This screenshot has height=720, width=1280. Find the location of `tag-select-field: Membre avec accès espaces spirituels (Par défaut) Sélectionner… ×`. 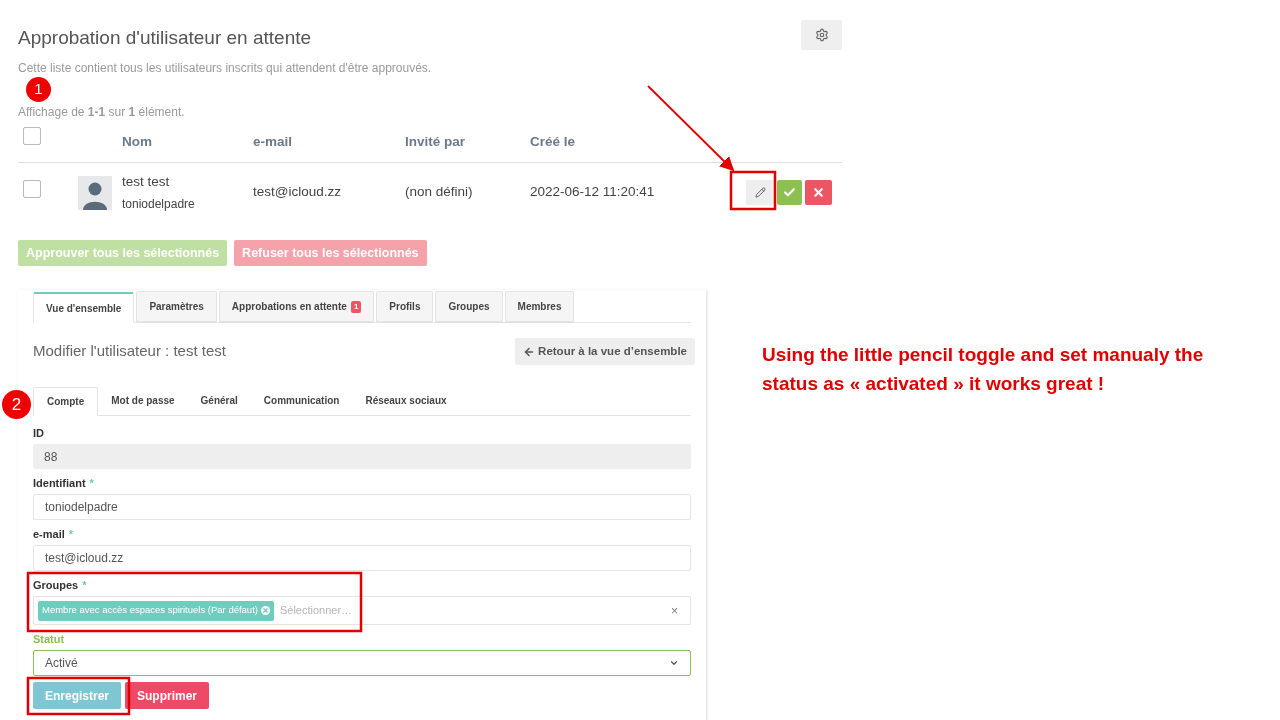

tag-select-field: Membre avec accès espaces spirituels (Par défaut) Sélectionner… × is located at coordinates (362, 610).